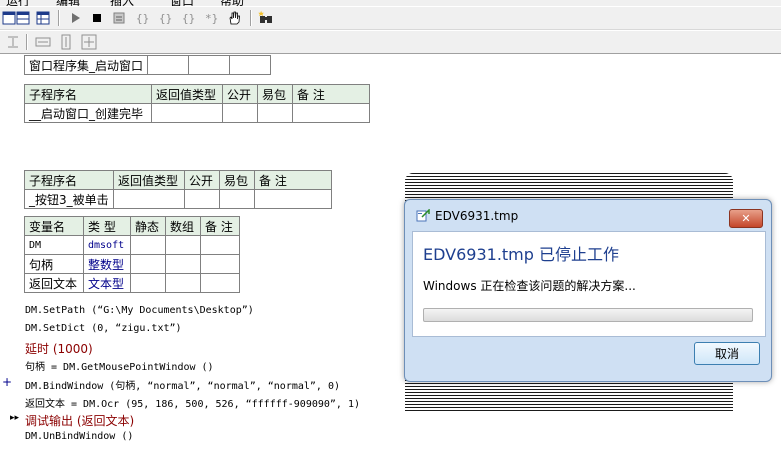 The image size is (781, 473). Describe the element at coordinates (107, 283) in the screenshot. I see `variable-type: 文本型` at that location.